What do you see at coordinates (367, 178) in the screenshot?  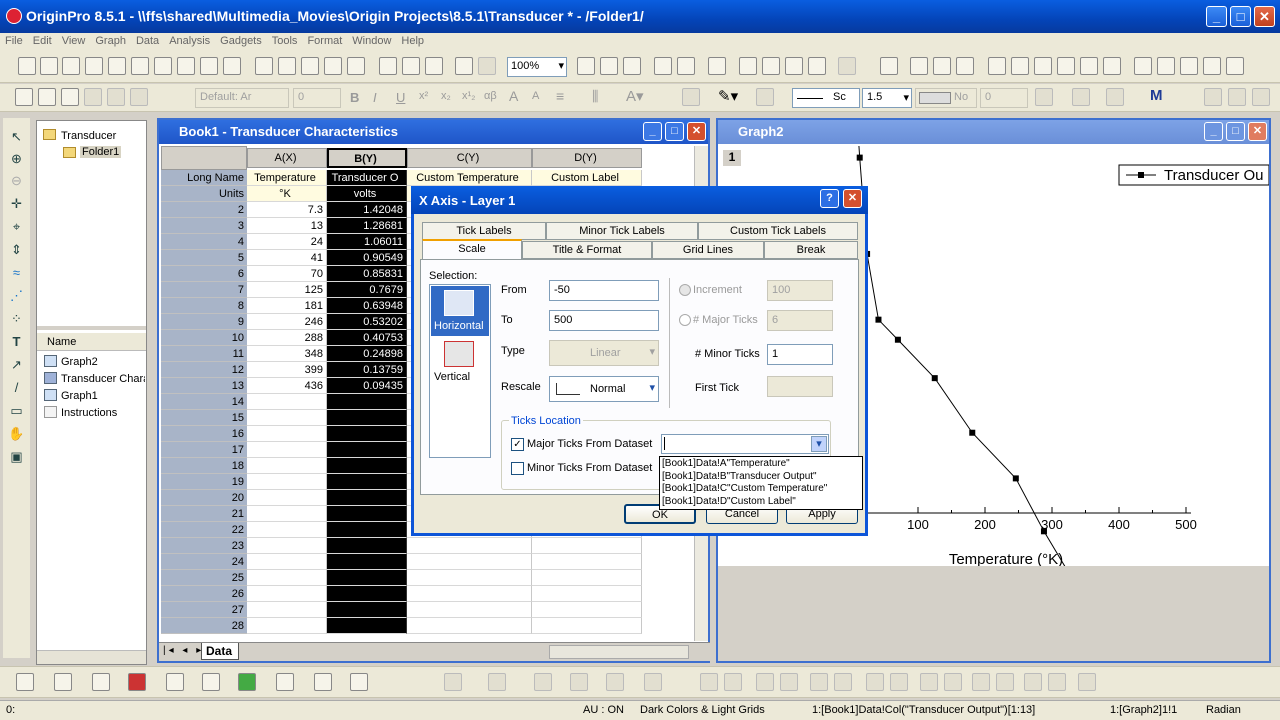 I see `long-name-b: Transducer O` at bounding box center [367, 178].